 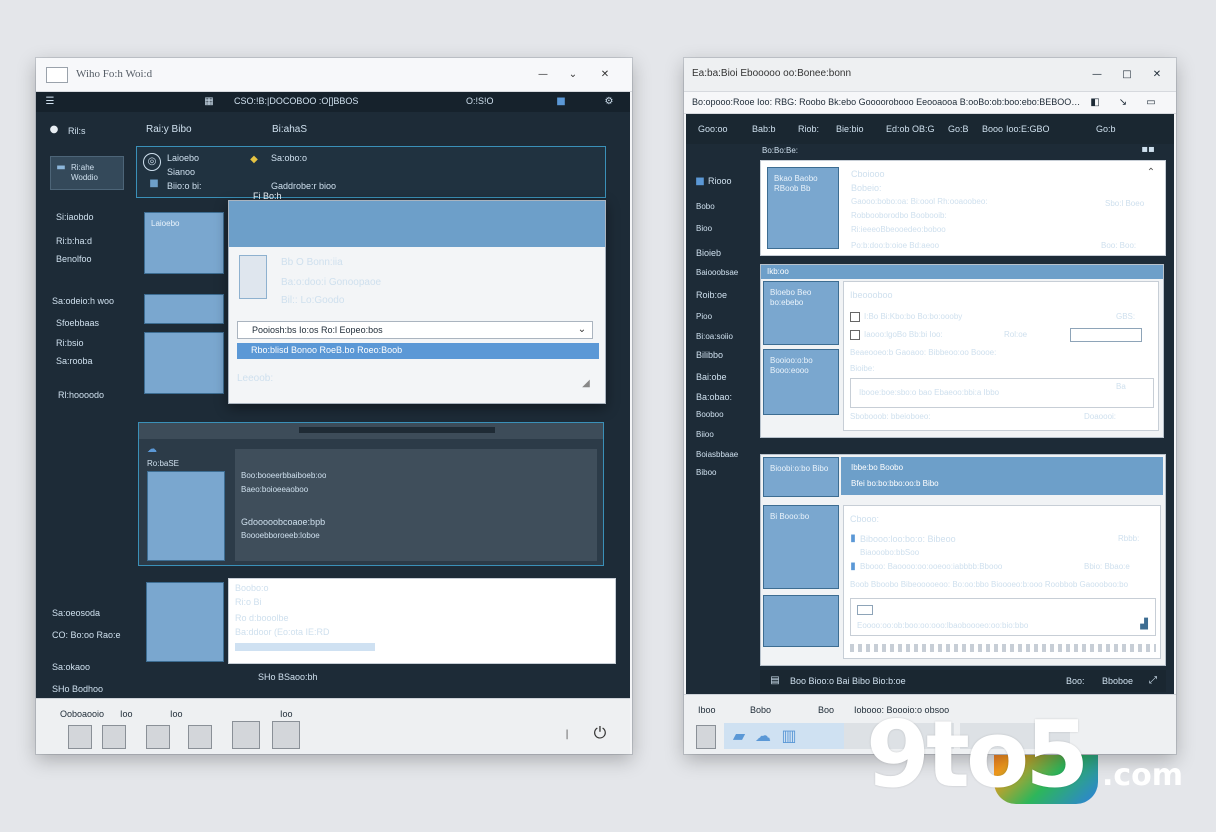 I want to click on resize-icon: ◢, so click(x=586, y=384).